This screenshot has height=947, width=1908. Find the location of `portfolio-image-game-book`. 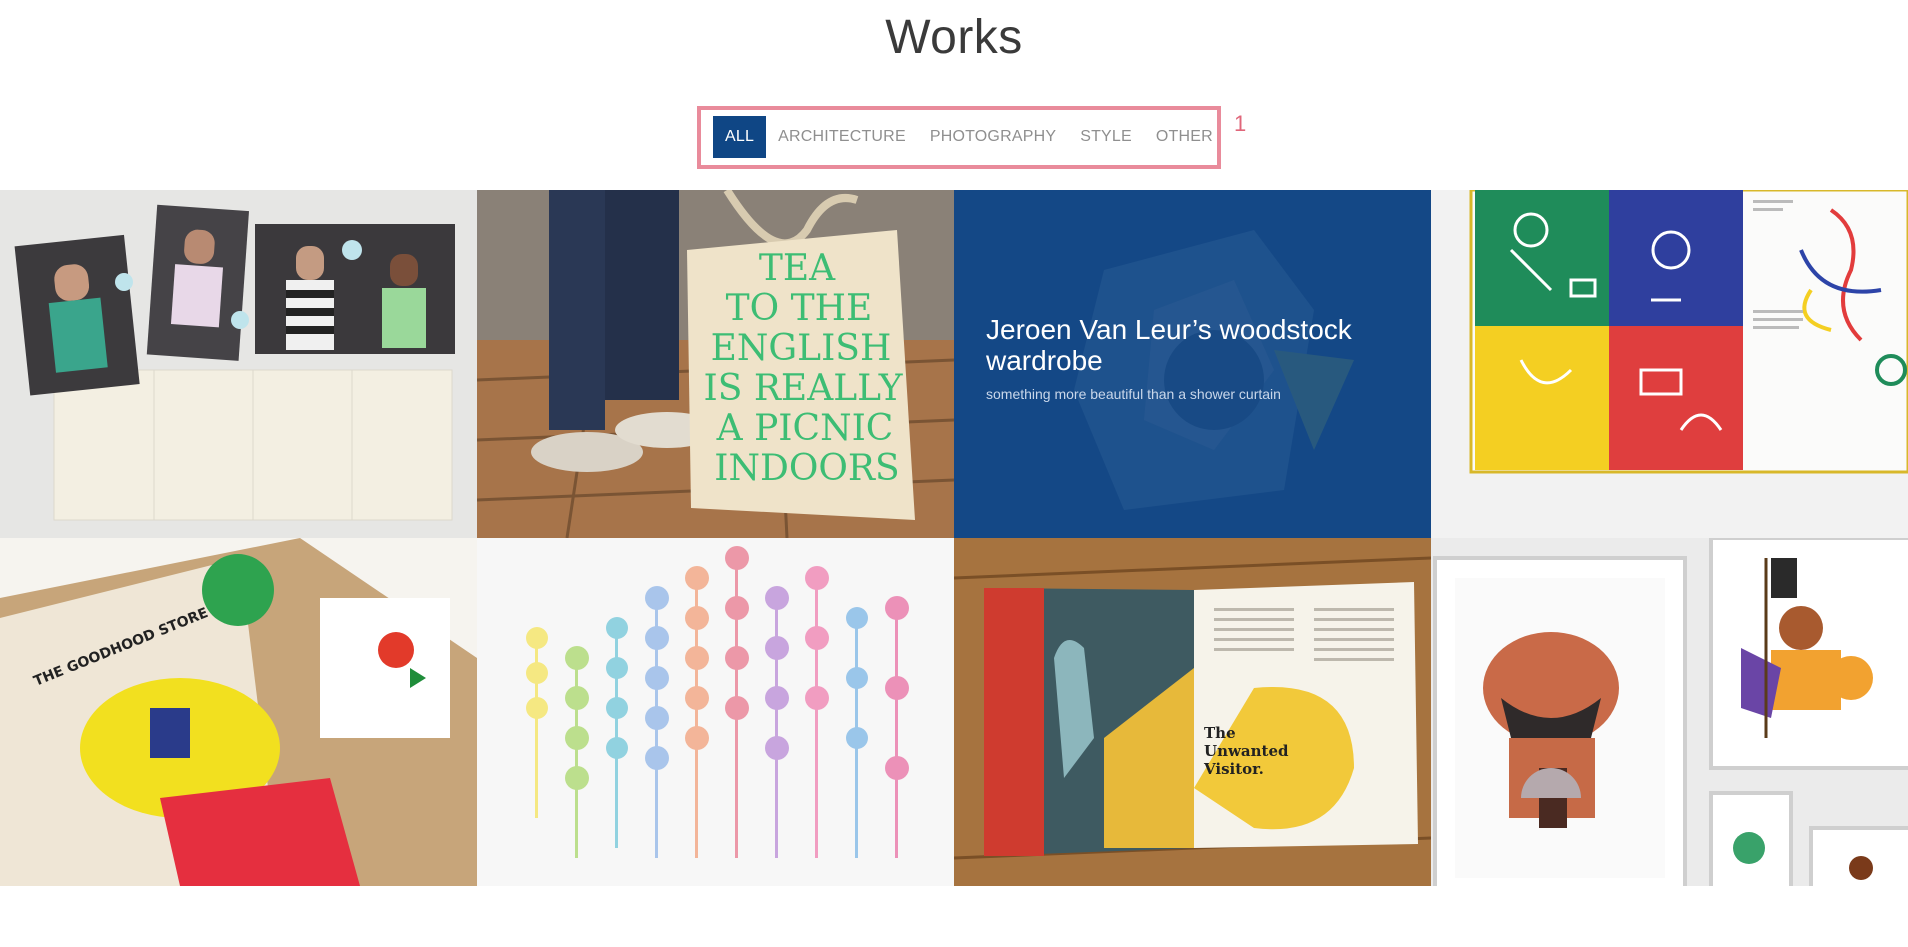

portfolio-image-game-book is located at coordinates (1669, 364).